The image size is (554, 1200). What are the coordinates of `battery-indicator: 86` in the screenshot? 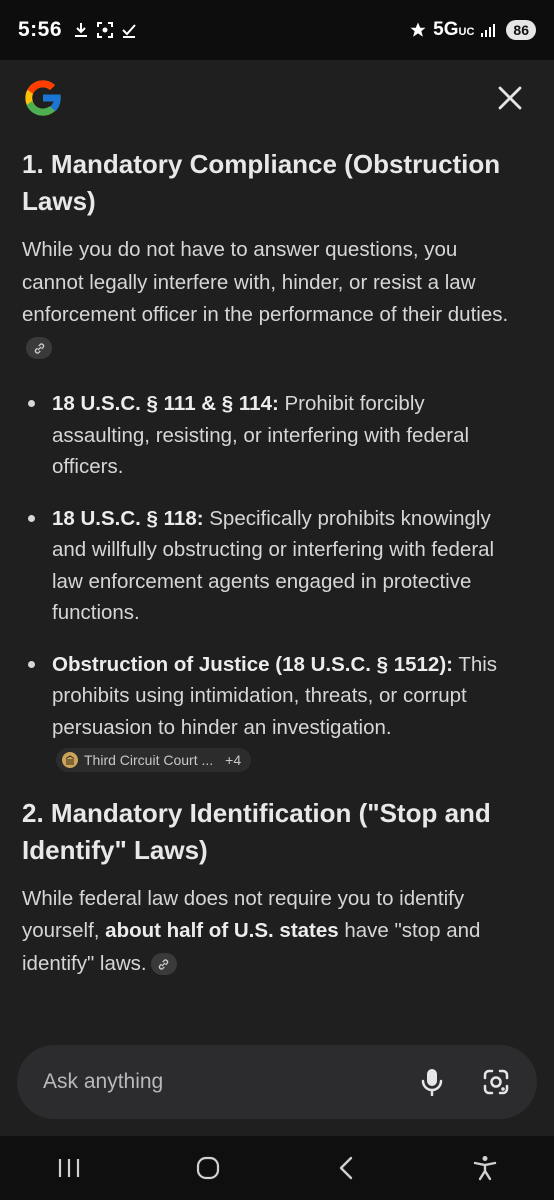 It's located at (521, 30).